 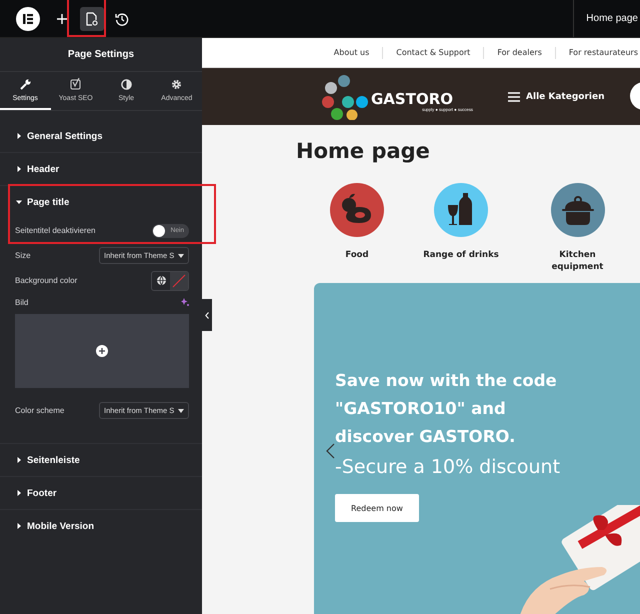 I want to click on nav-link: For restaurateurs, so click(x=597, y=52).